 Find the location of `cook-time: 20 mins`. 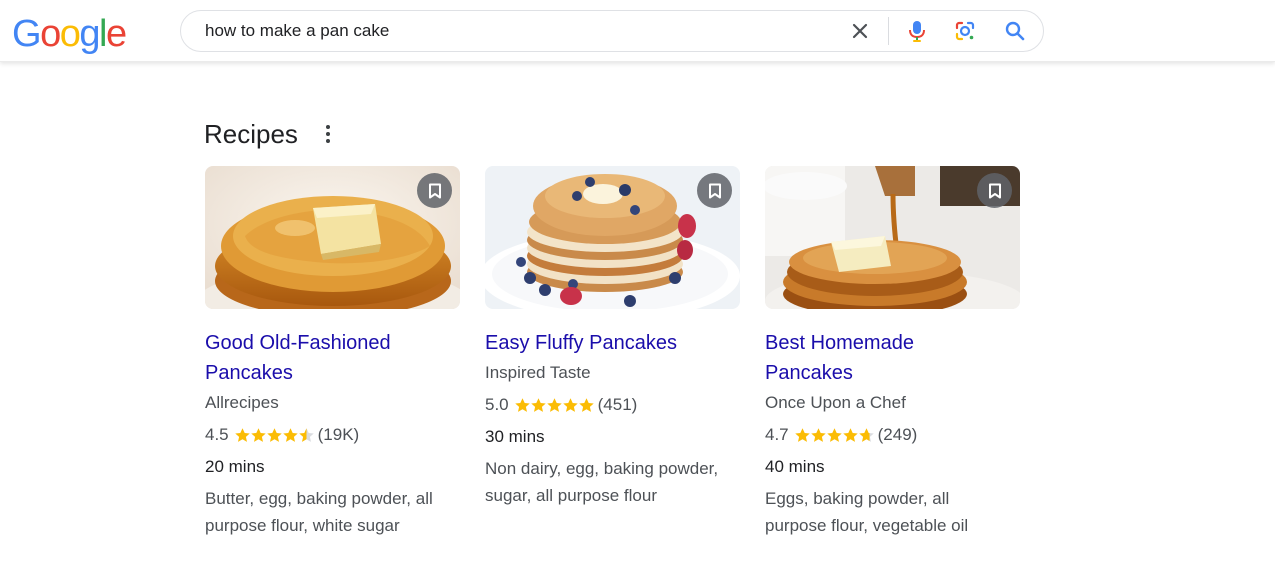

cook-time: 20 mins is located at coordinates (235, 466).